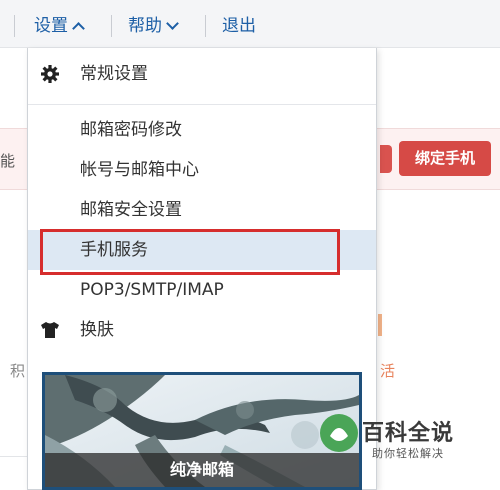 This screenshot has width=500, height=490. Describe the element at coordinates (131, 210) in the screenshot. I see `menu-item-label: 邮箱安全设置` at that location.